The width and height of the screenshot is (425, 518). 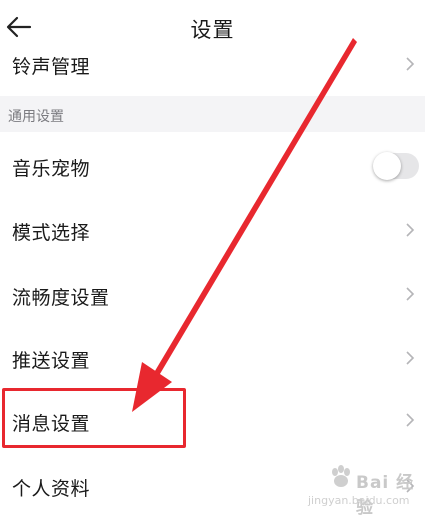 What do you see at coordinates (51, 489) in the screenshot?
I see `list-item-label: 个人资料` at bounding box center [51, 489].